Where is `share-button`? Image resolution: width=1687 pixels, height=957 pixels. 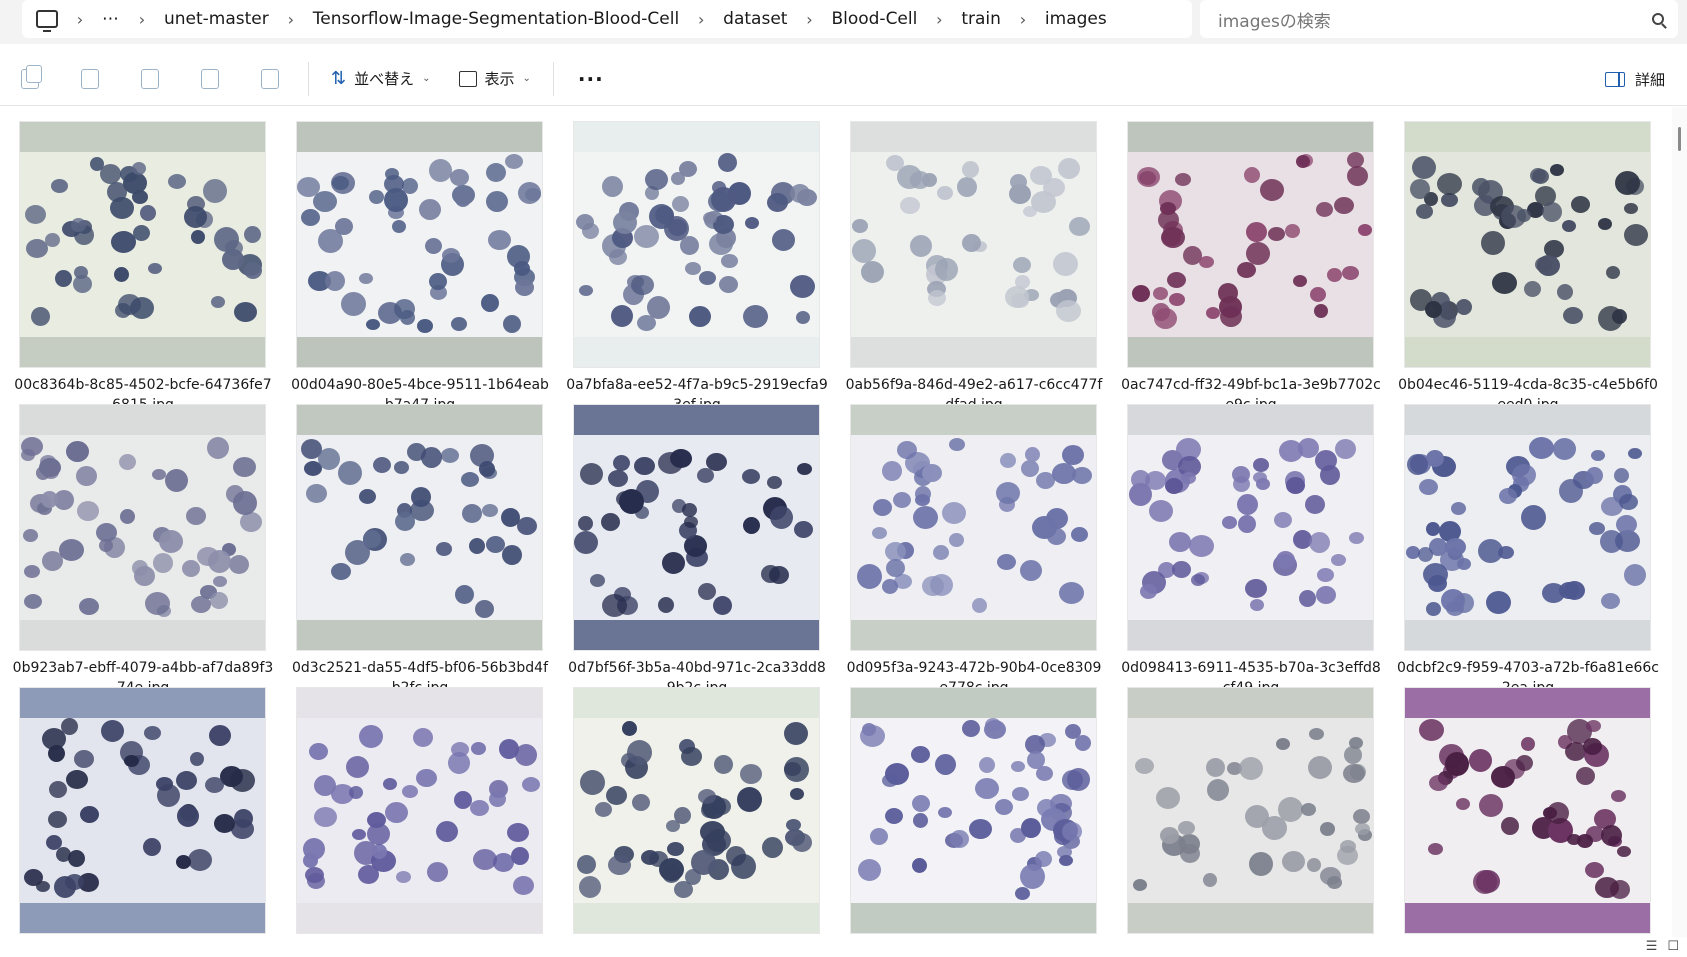 share-button is located at coordinates (210, 79).